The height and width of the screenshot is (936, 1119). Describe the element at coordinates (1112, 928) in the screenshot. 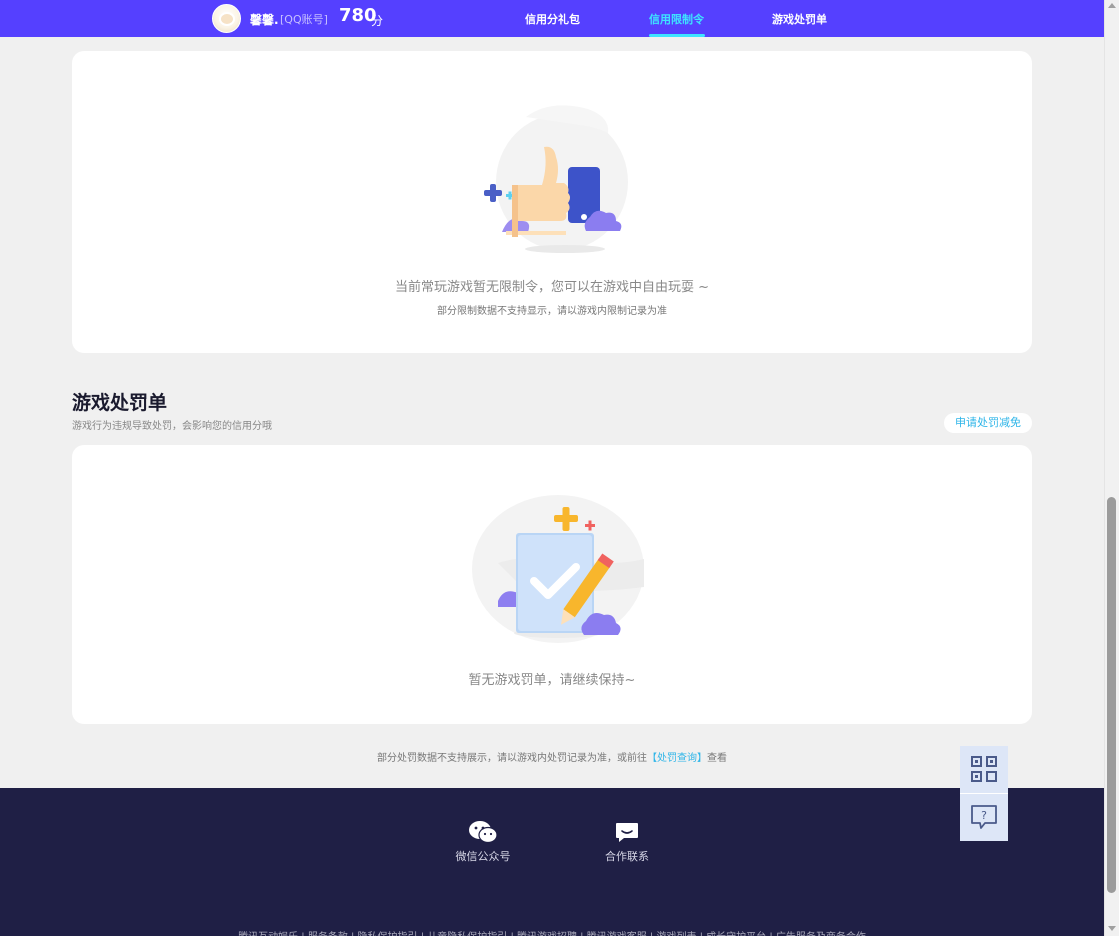

I see `scroll-down-arrow-icon` at that location.